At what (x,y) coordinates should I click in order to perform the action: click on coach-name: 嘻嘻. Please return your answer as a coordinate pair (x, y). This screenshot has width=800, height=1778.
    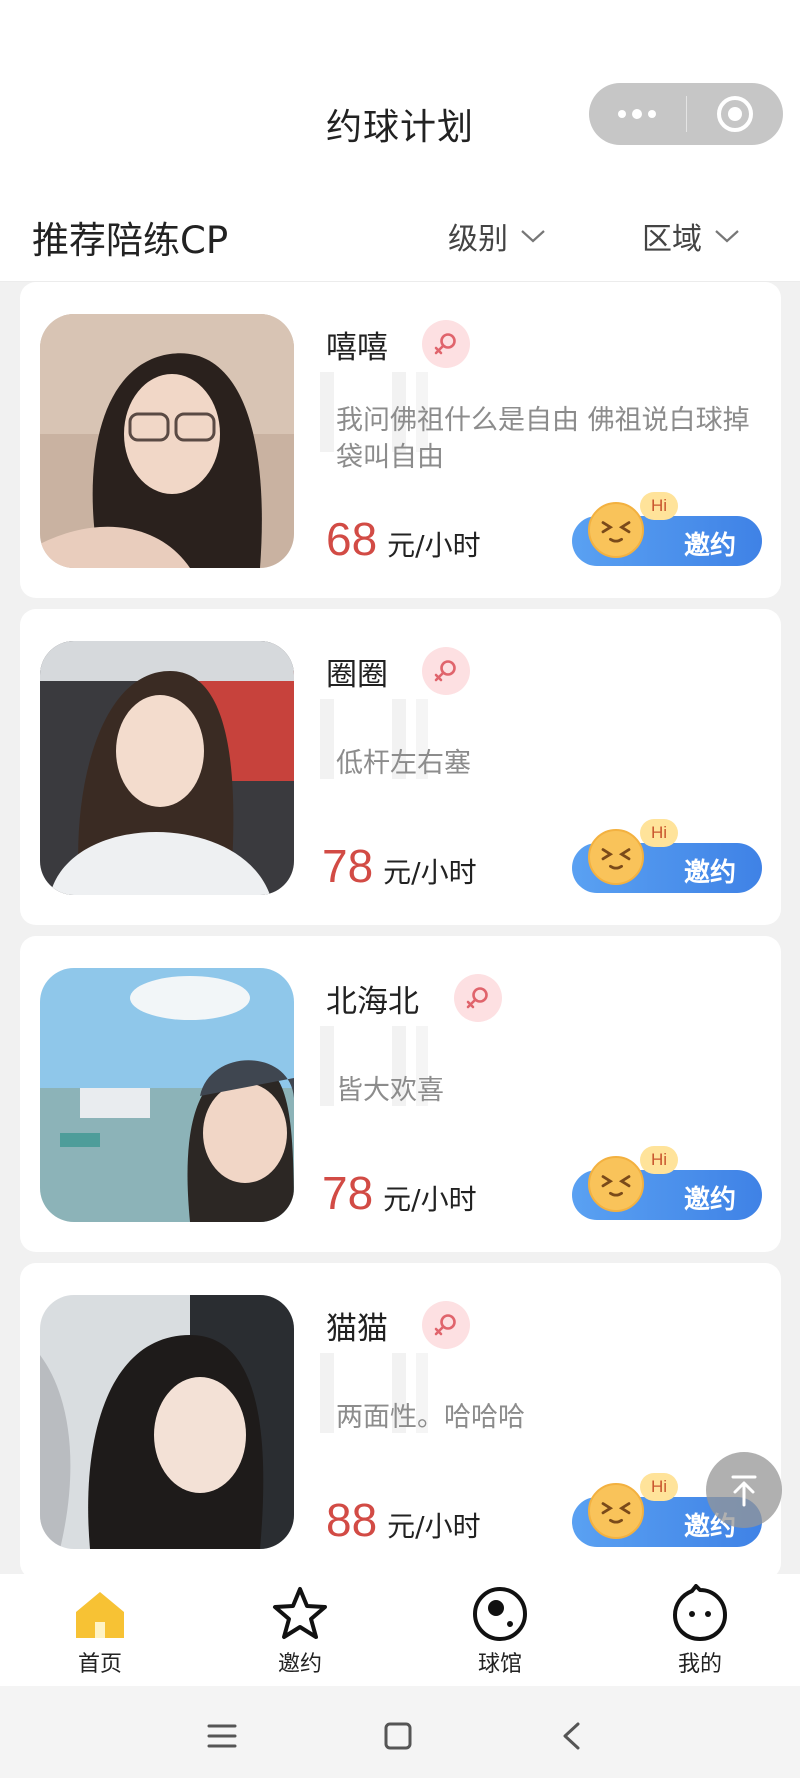
    Looking at the image, I should click on (357, 348).